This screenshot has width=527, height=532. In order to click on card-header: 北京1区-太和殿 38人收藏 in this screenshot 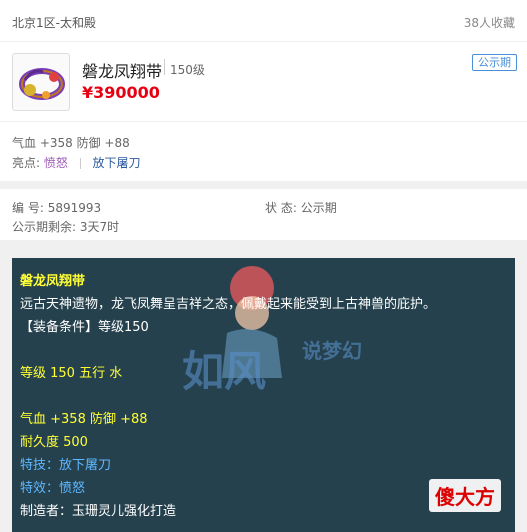, I will do `click(263, 21)`.